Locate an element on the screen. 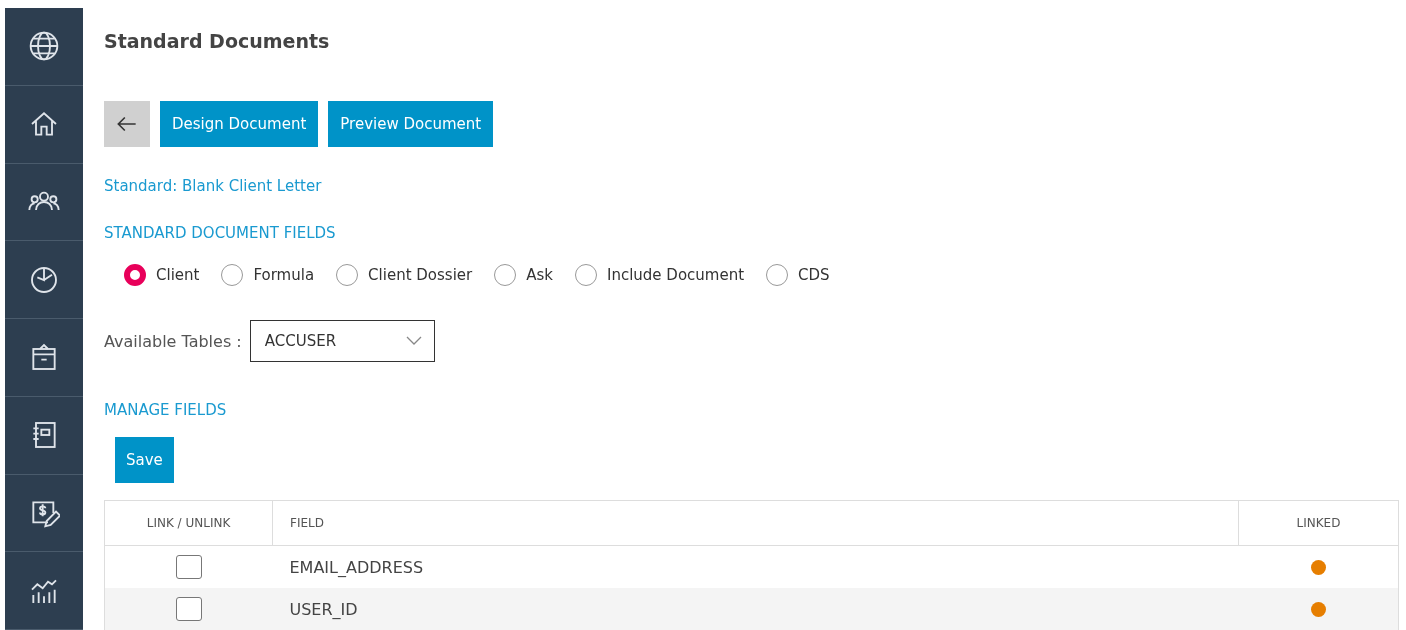  caret-icon is located at coordinates (413, 341).